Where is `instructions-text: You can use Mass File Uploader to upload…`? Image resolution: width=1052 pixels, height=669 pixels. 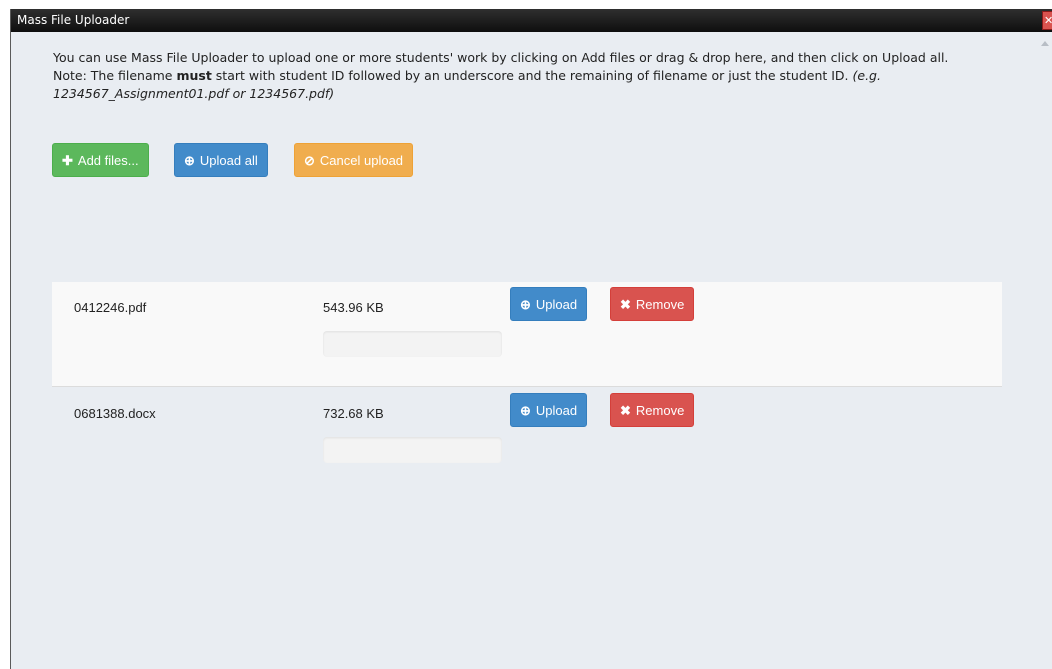
instructions-text: You can use Mass File Uploader to upload… is located at coordinates (501, 57).